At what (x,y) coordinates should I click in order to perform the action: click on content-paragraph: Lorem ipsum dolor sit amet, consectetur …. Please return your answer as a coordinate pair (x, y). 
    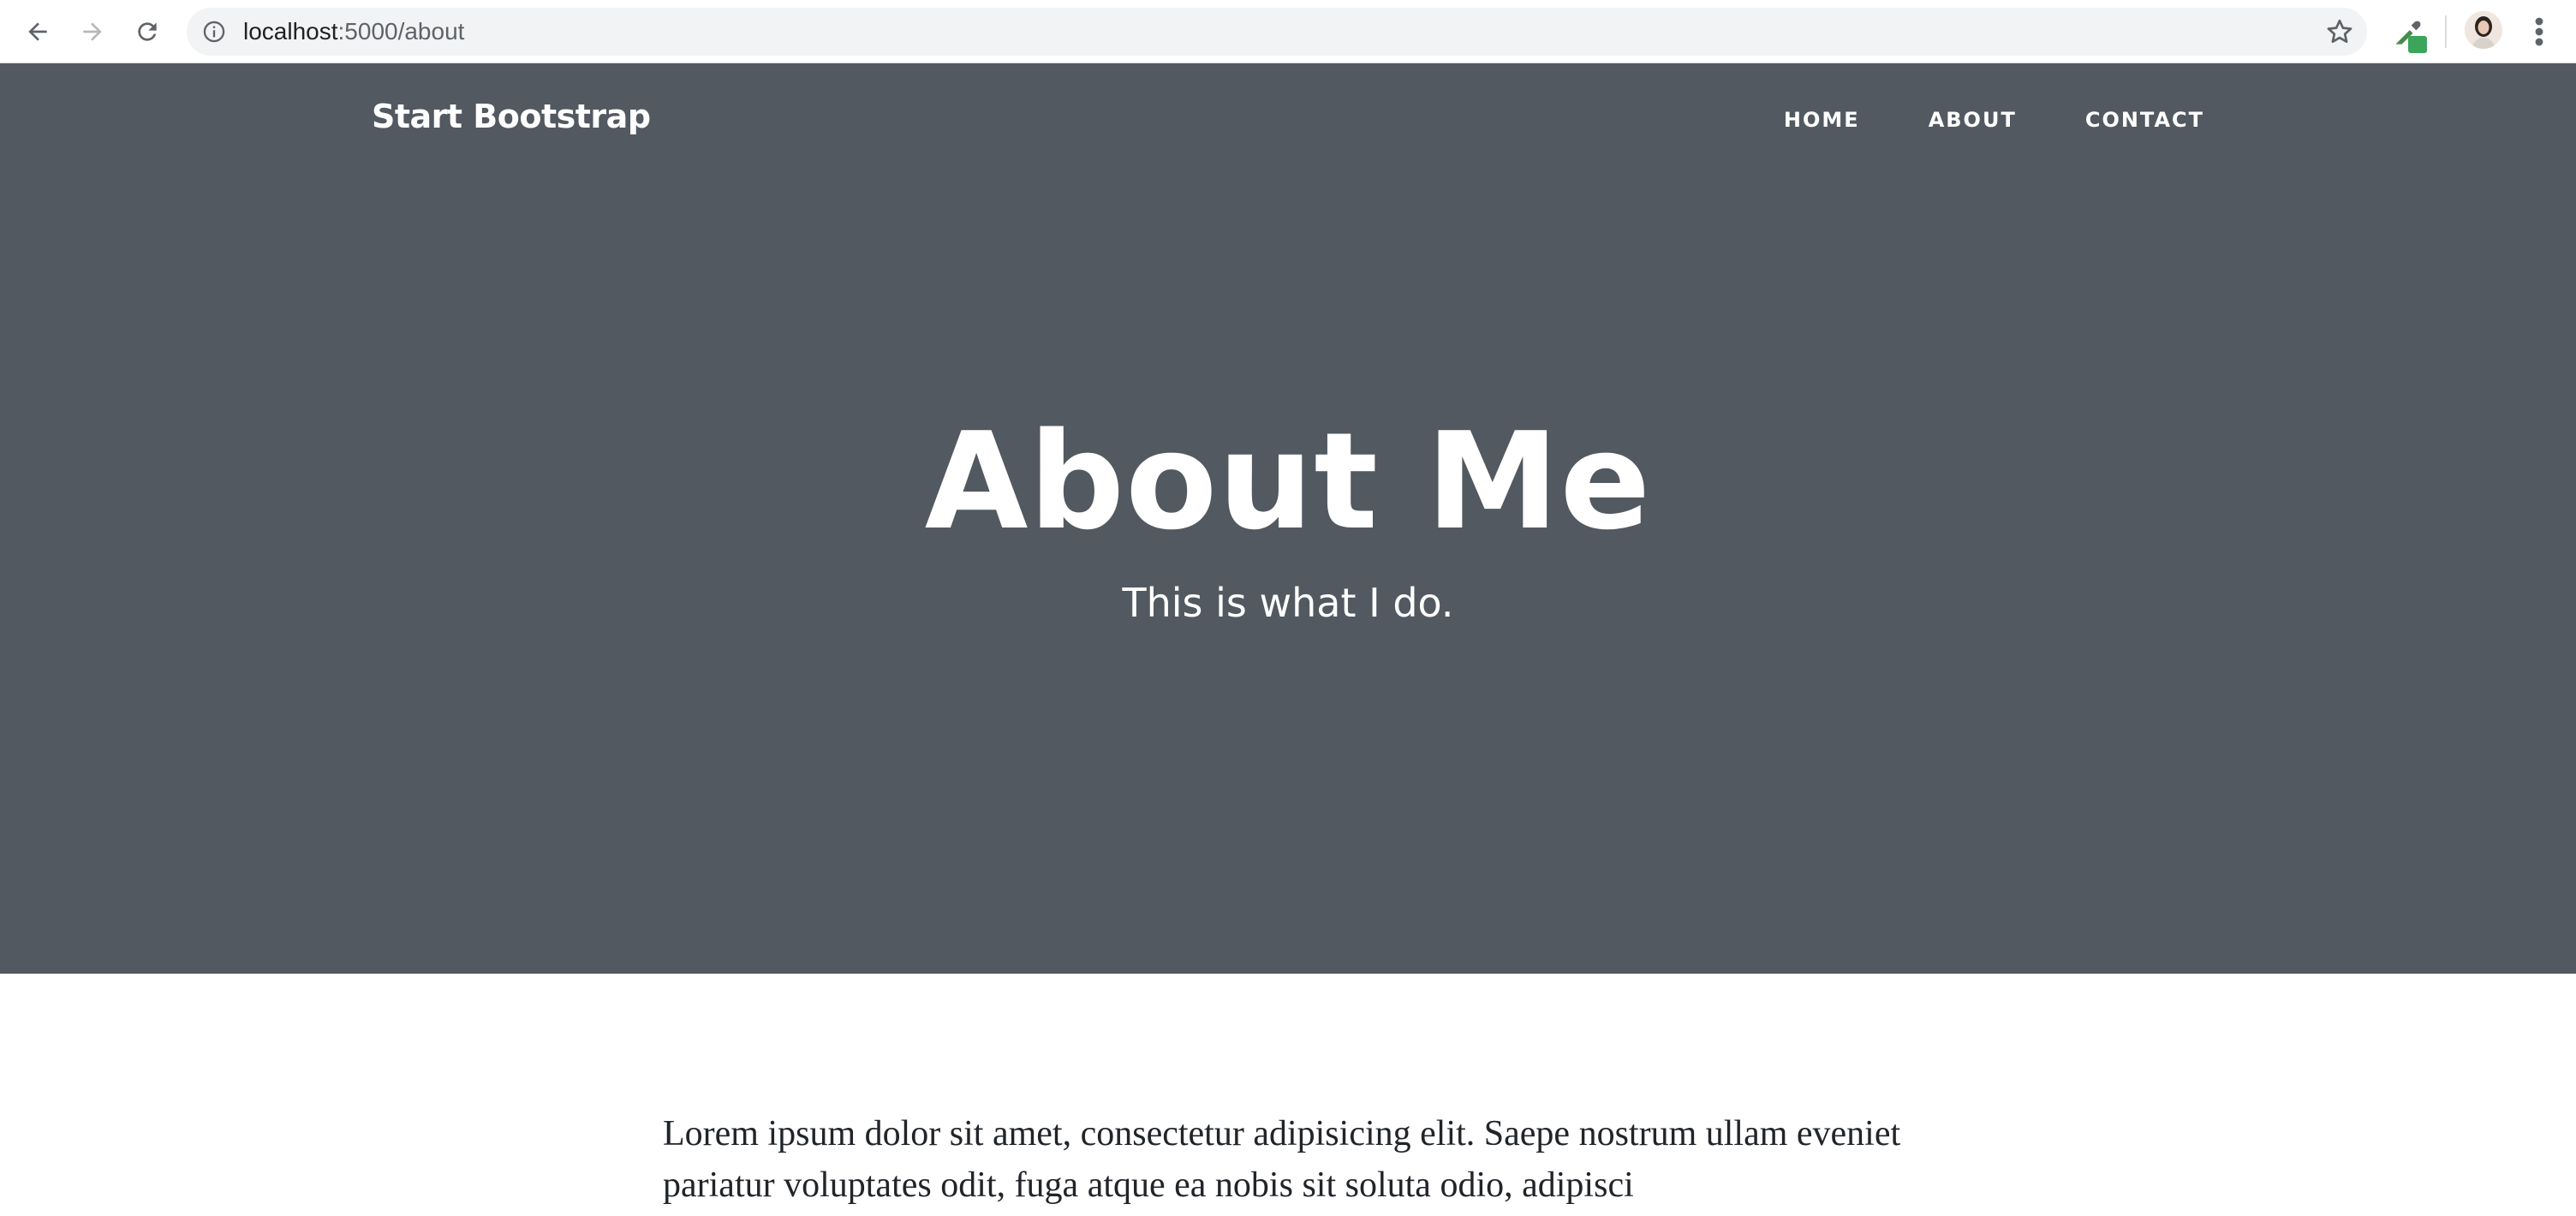
    Looking at the image, I should click on (1282, 1159).